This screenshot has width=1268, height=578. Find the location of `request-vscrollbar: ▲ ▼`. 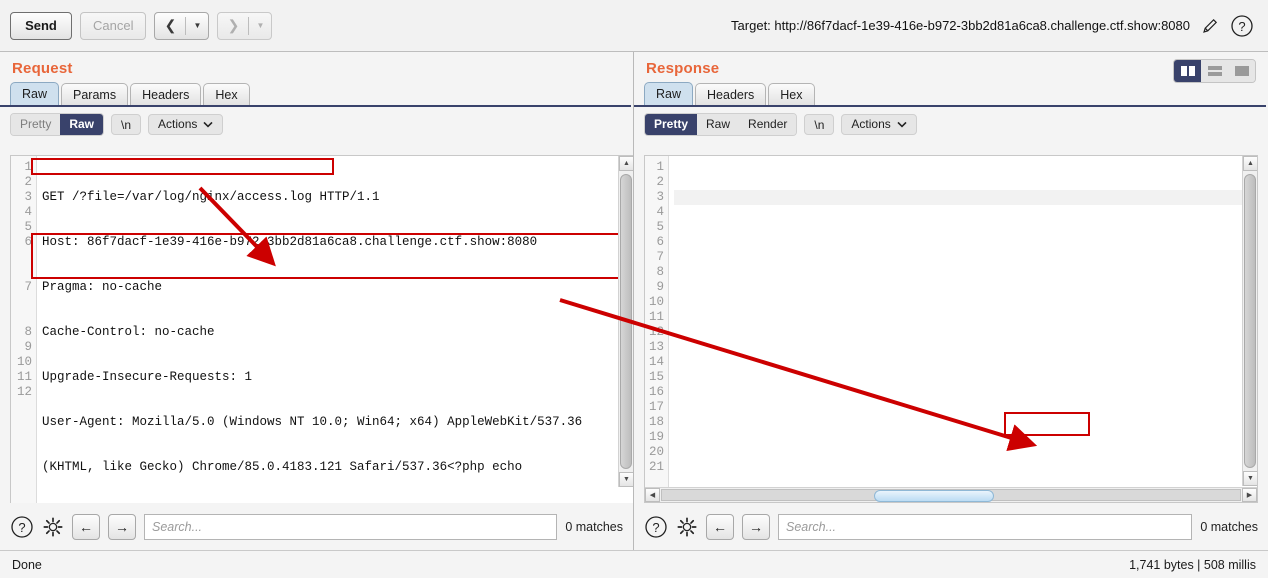

request-vscrollbar: ▲ ▼ is located at coordinates (625, 321).